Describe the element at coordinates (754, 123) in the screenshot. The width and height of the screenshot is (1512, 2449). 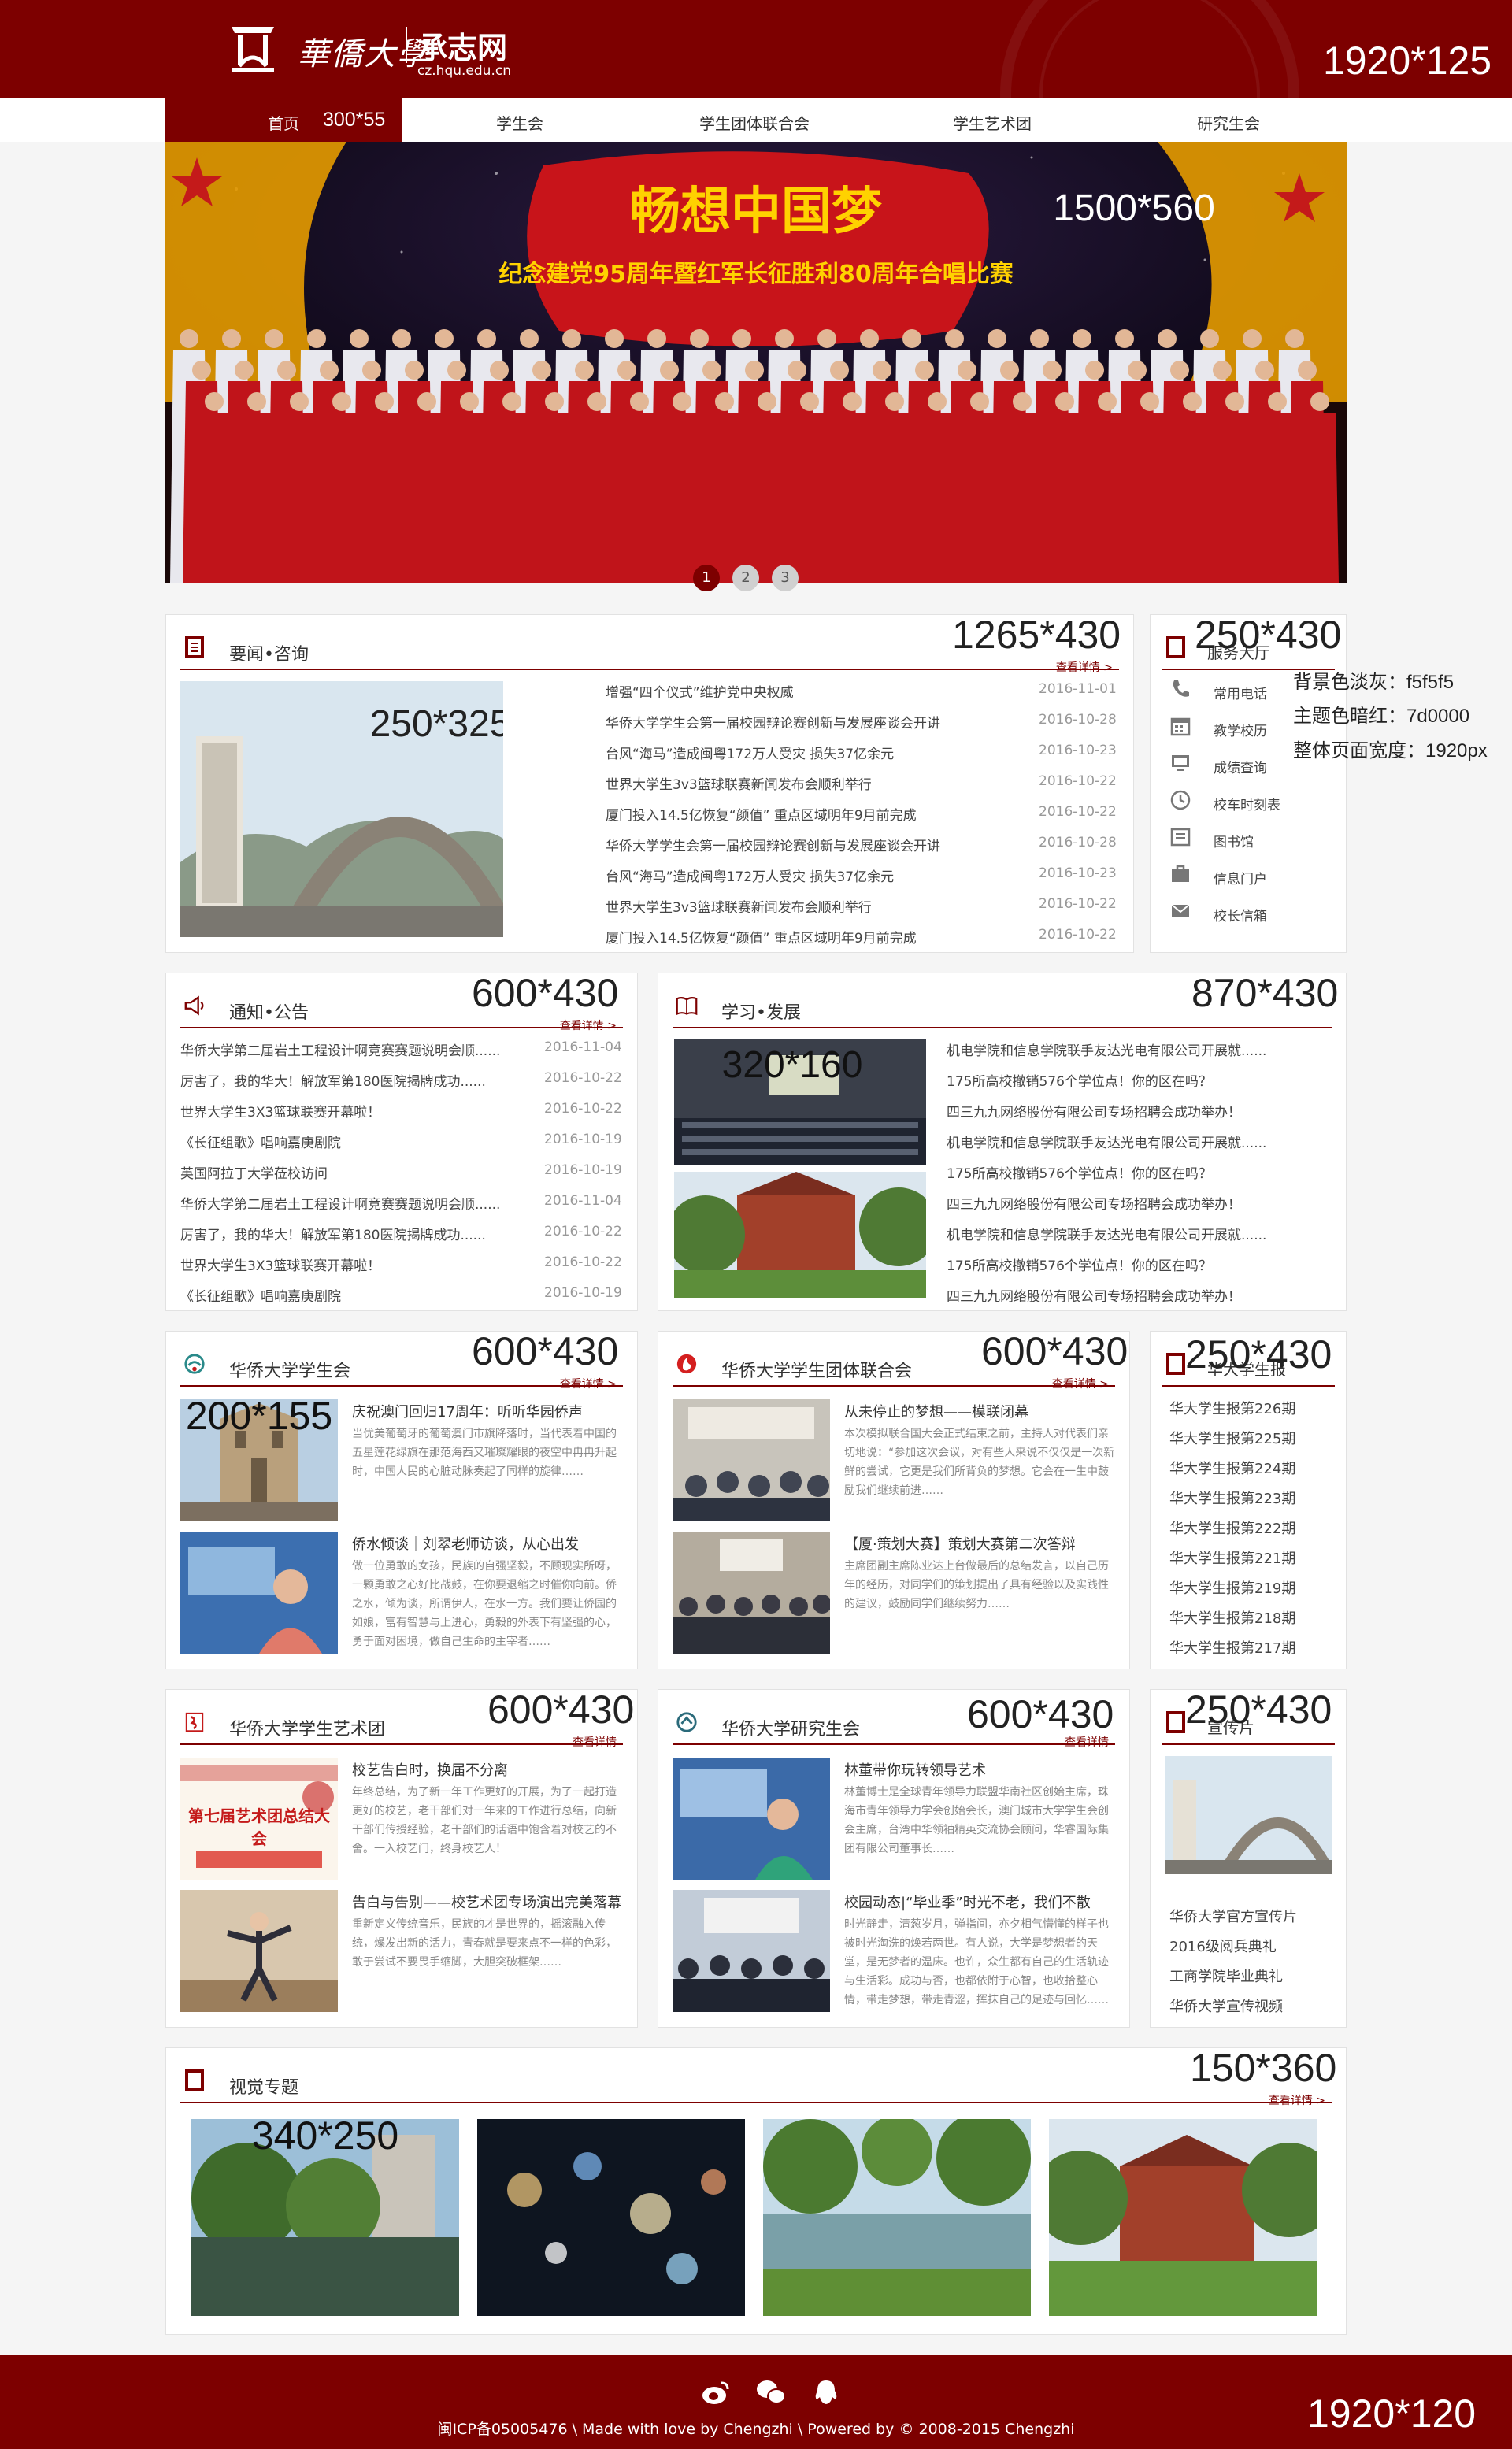
I see `nav-item-union-federation: 学生团体联合会` at that location.